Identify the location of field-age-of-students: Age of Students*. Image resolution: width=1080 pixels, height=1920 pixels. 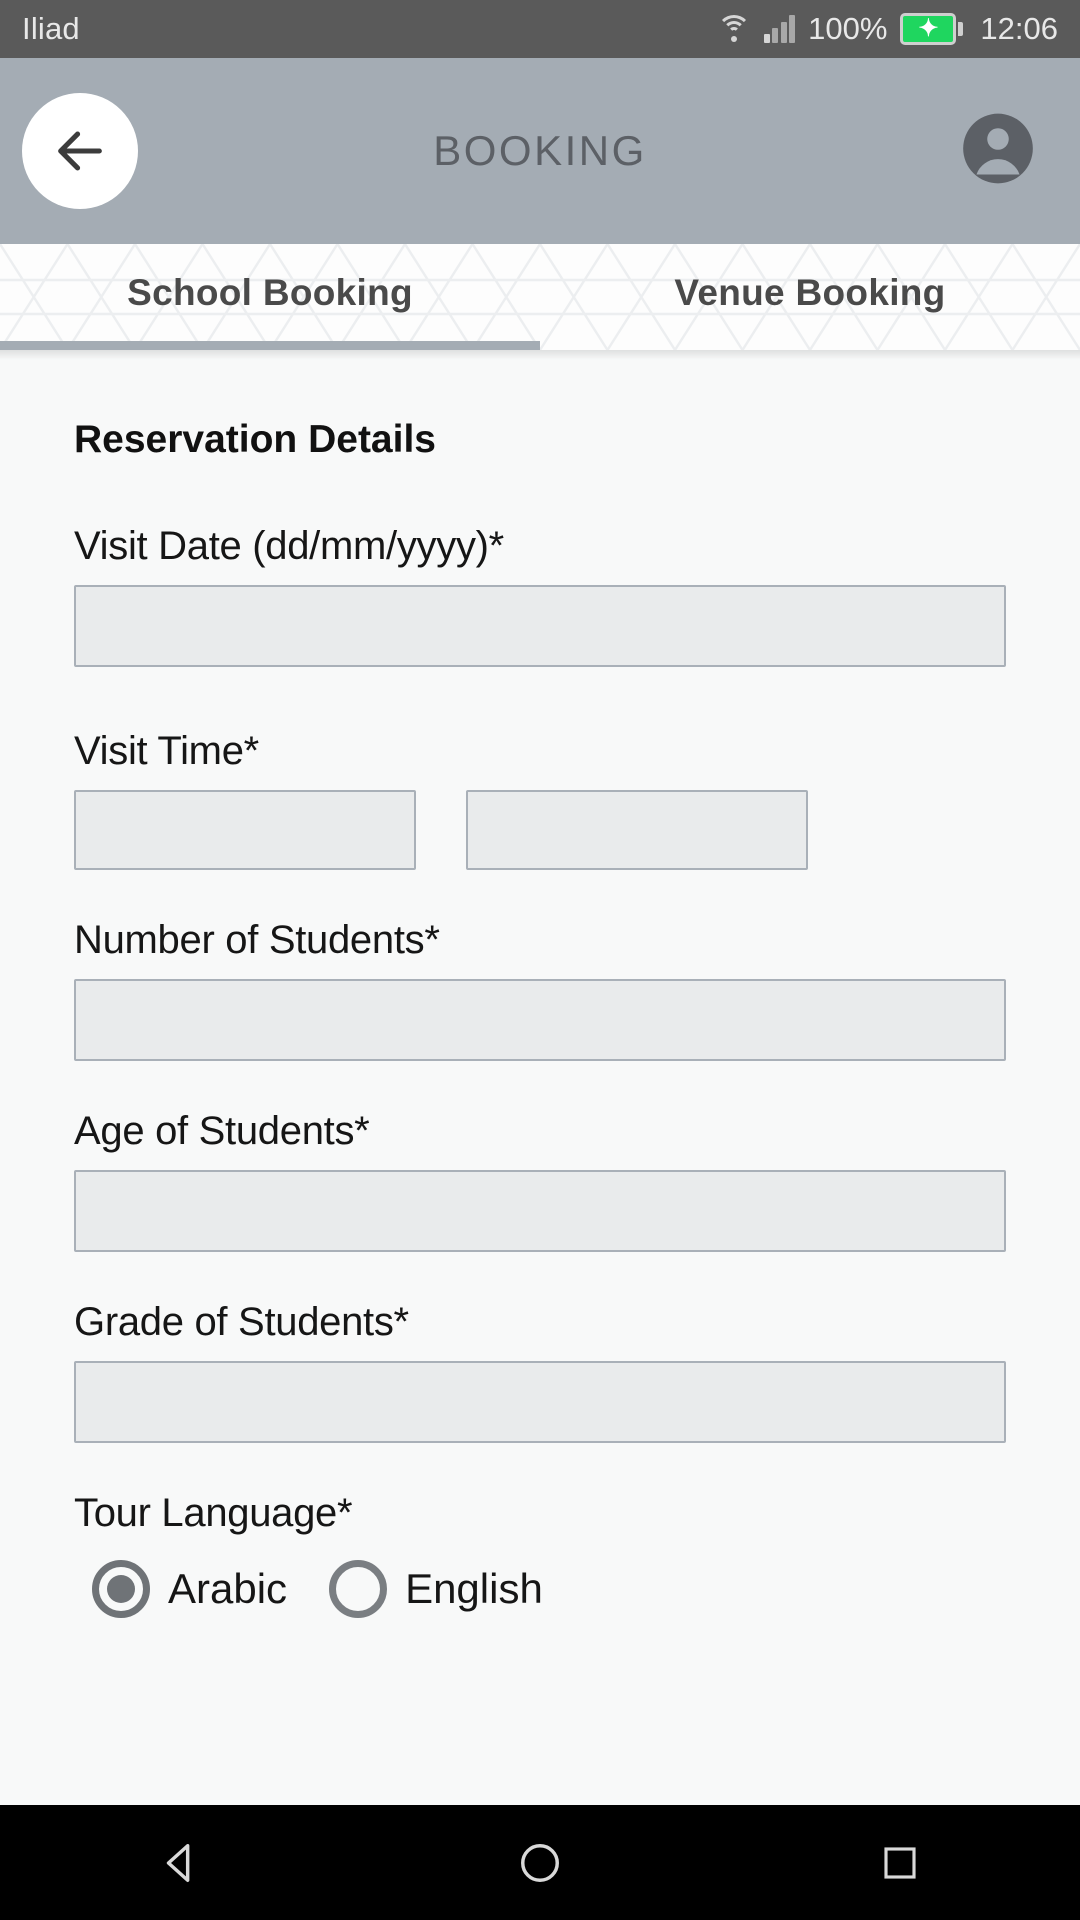
(540, 1180).